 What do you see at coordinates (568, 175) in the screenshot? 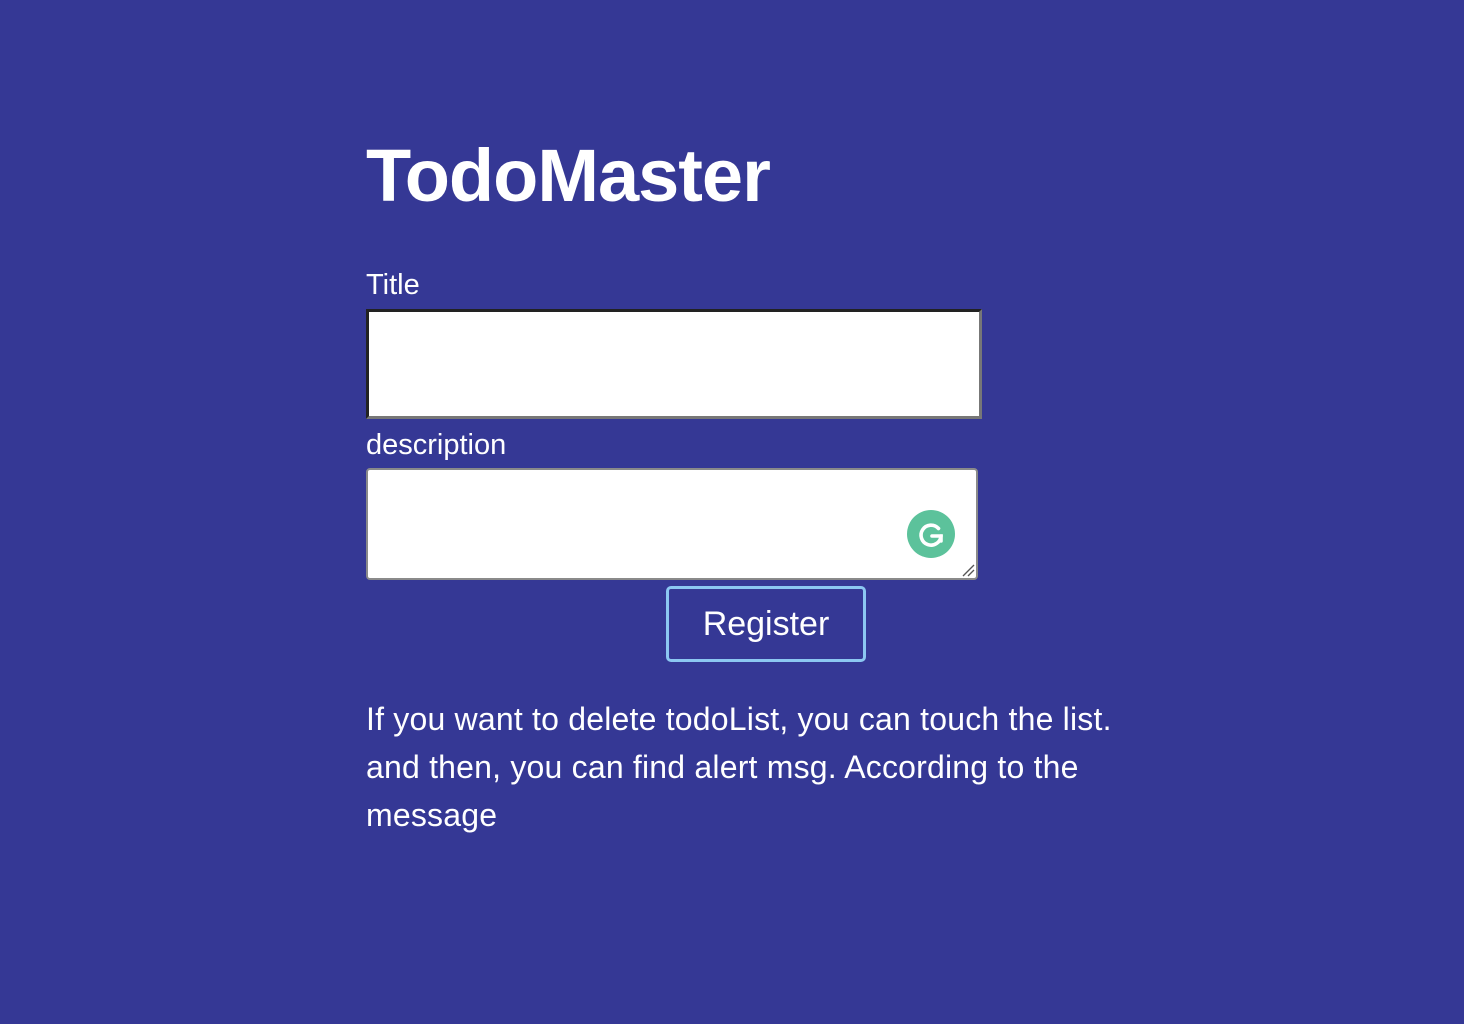
I see `app-title: TodoMaster` at bounding box center [568, 175].